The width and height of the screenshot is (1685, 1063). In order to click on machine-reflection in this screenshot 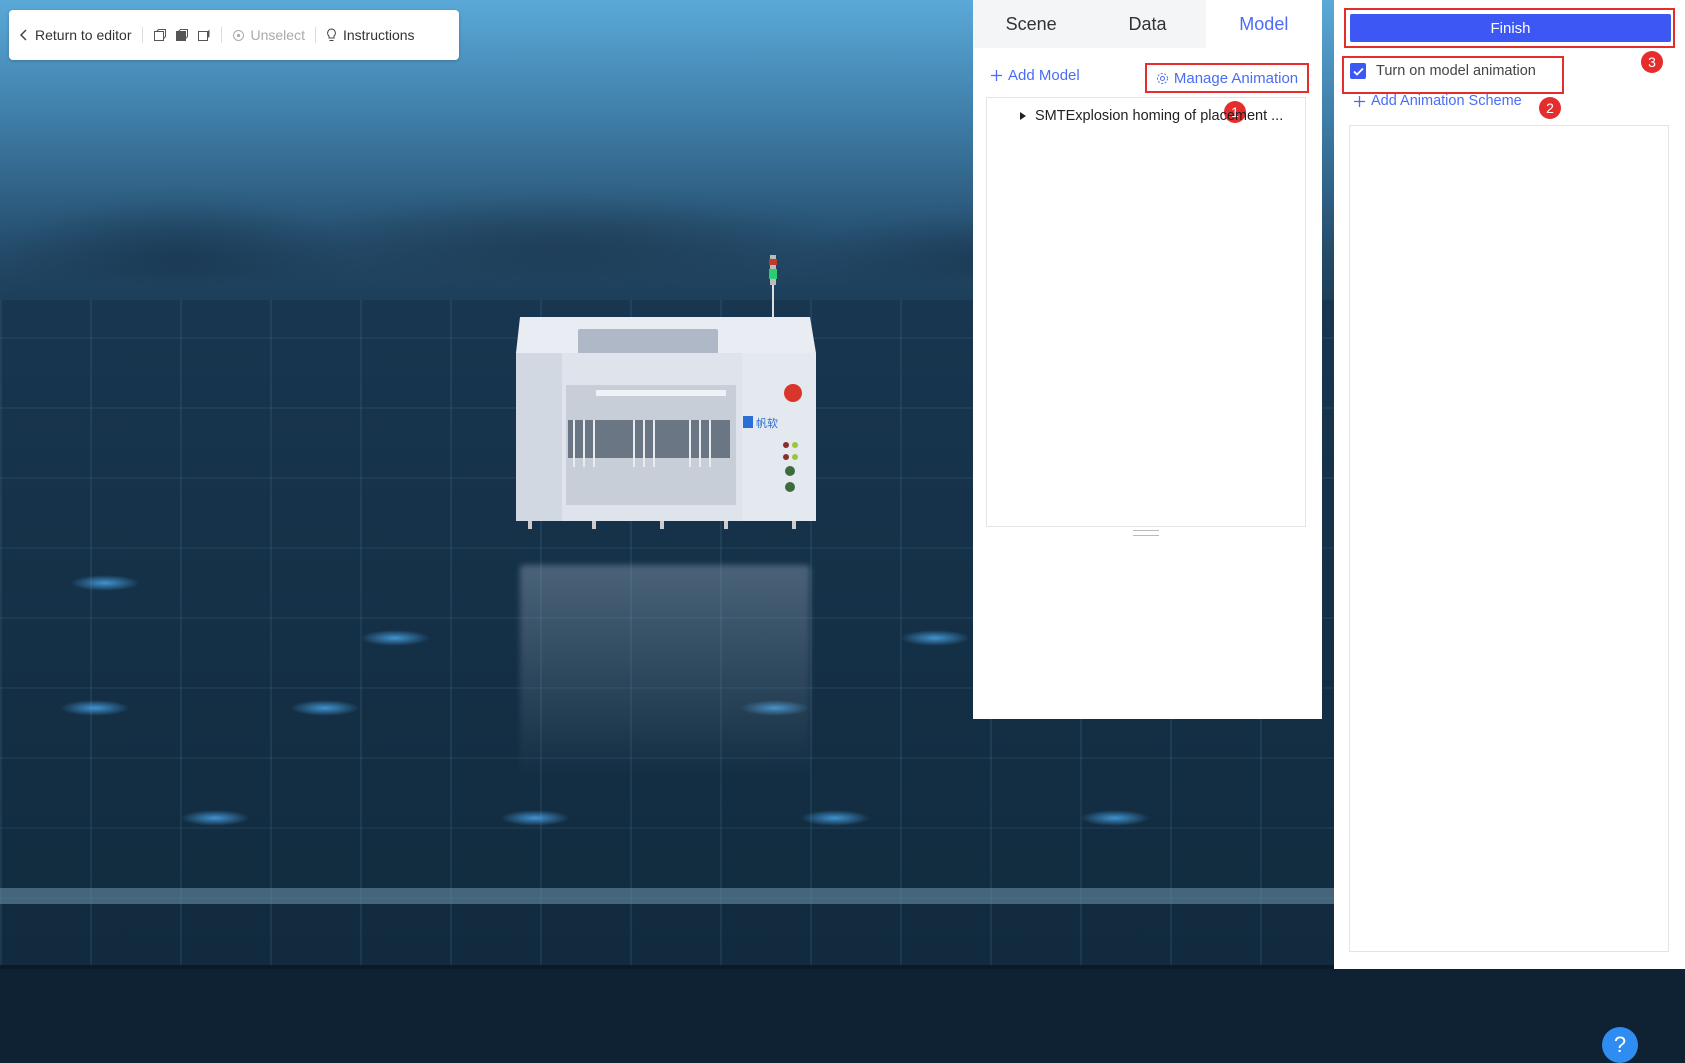, I will do `click(665, 670)`.